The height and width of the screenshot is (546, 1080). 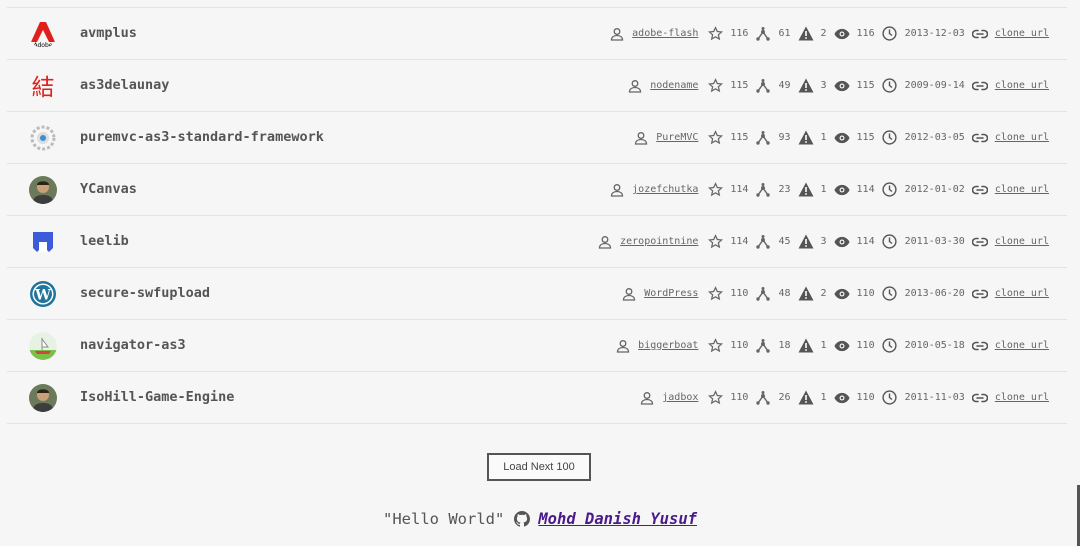 I want to click on footer: "Hello World" Mohd Danish Yusuf, so click(x=540, y=519).